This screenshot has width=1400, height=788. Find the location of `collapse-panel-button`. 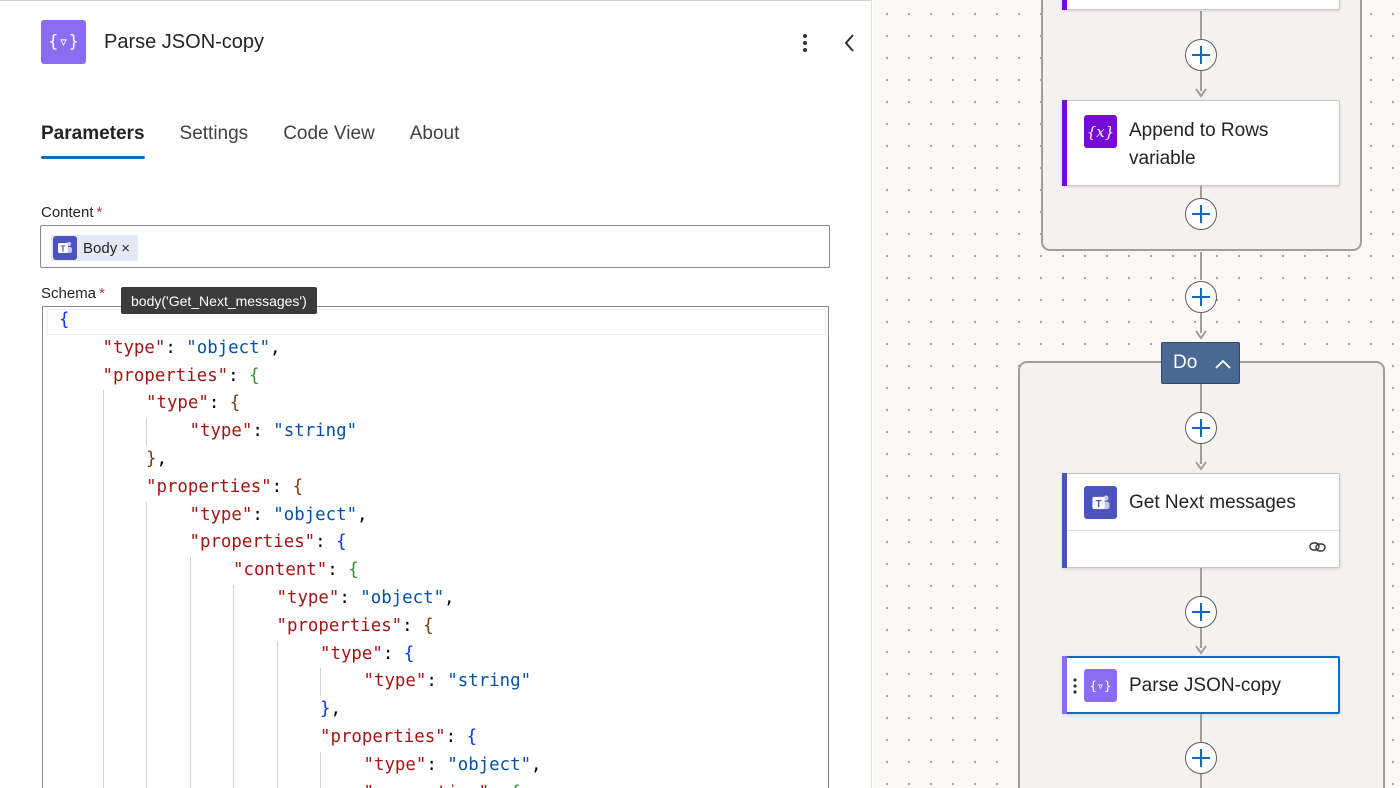

collapse-panel-button is located at coordinates (850, 43).